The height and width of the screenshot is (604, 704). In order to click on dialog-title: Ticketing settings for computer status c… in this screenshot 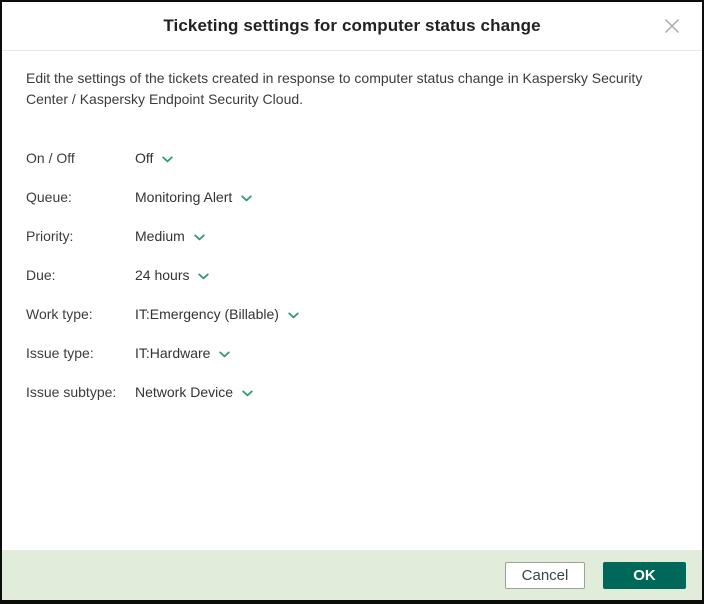, I will do `click(352, 25)`.